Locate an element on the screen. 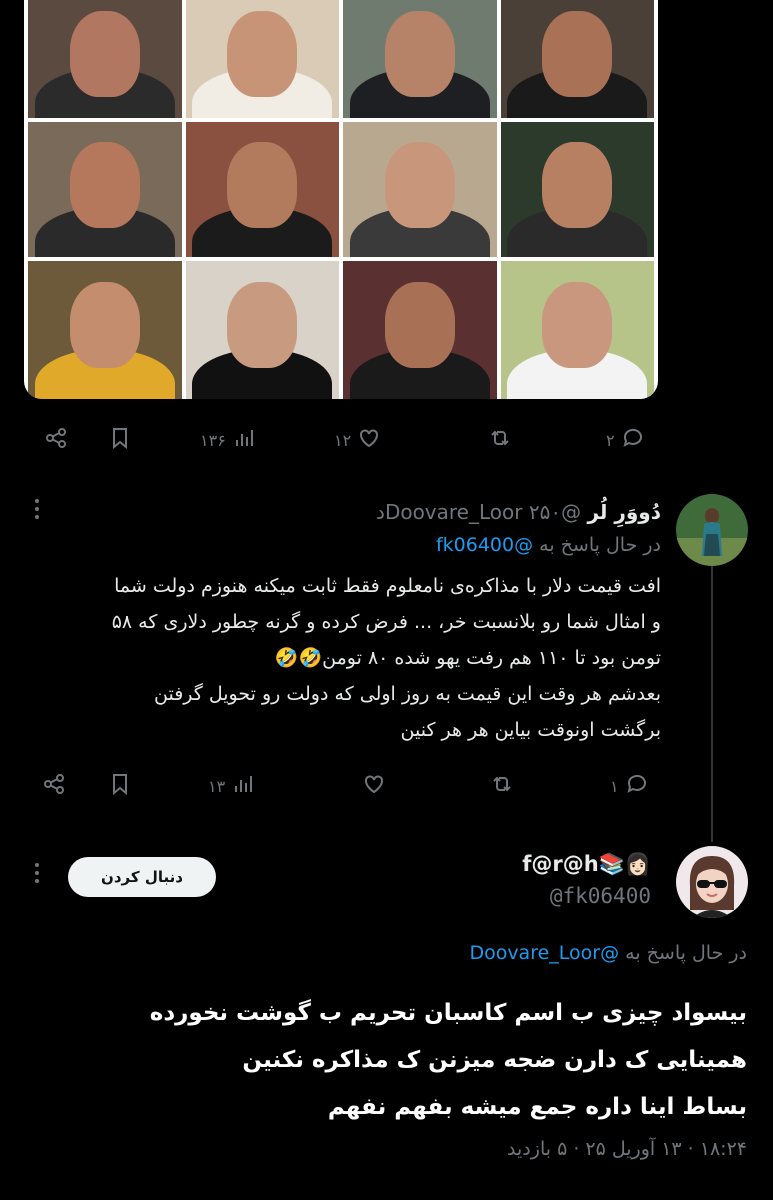 The image size is (773, 1200). views-button: ۱۳ is located at coordinates (231, 786).